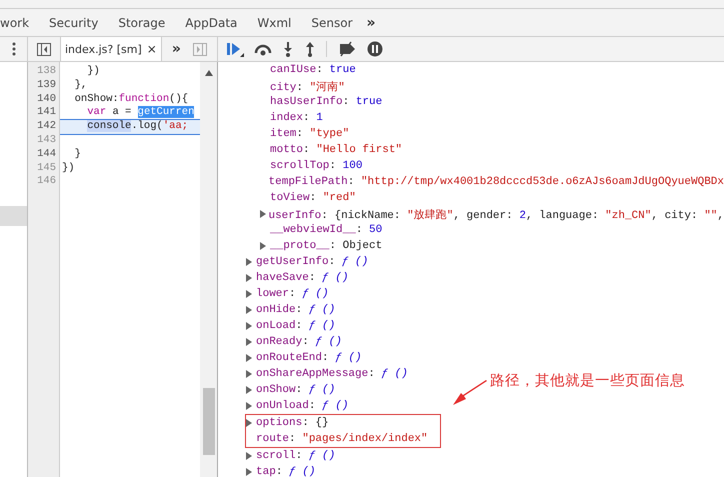 This screenshot has height=477, width=724. Describe the element at coordinates (46, 141) in the screenshot. I see `line-number: 143` at that location.